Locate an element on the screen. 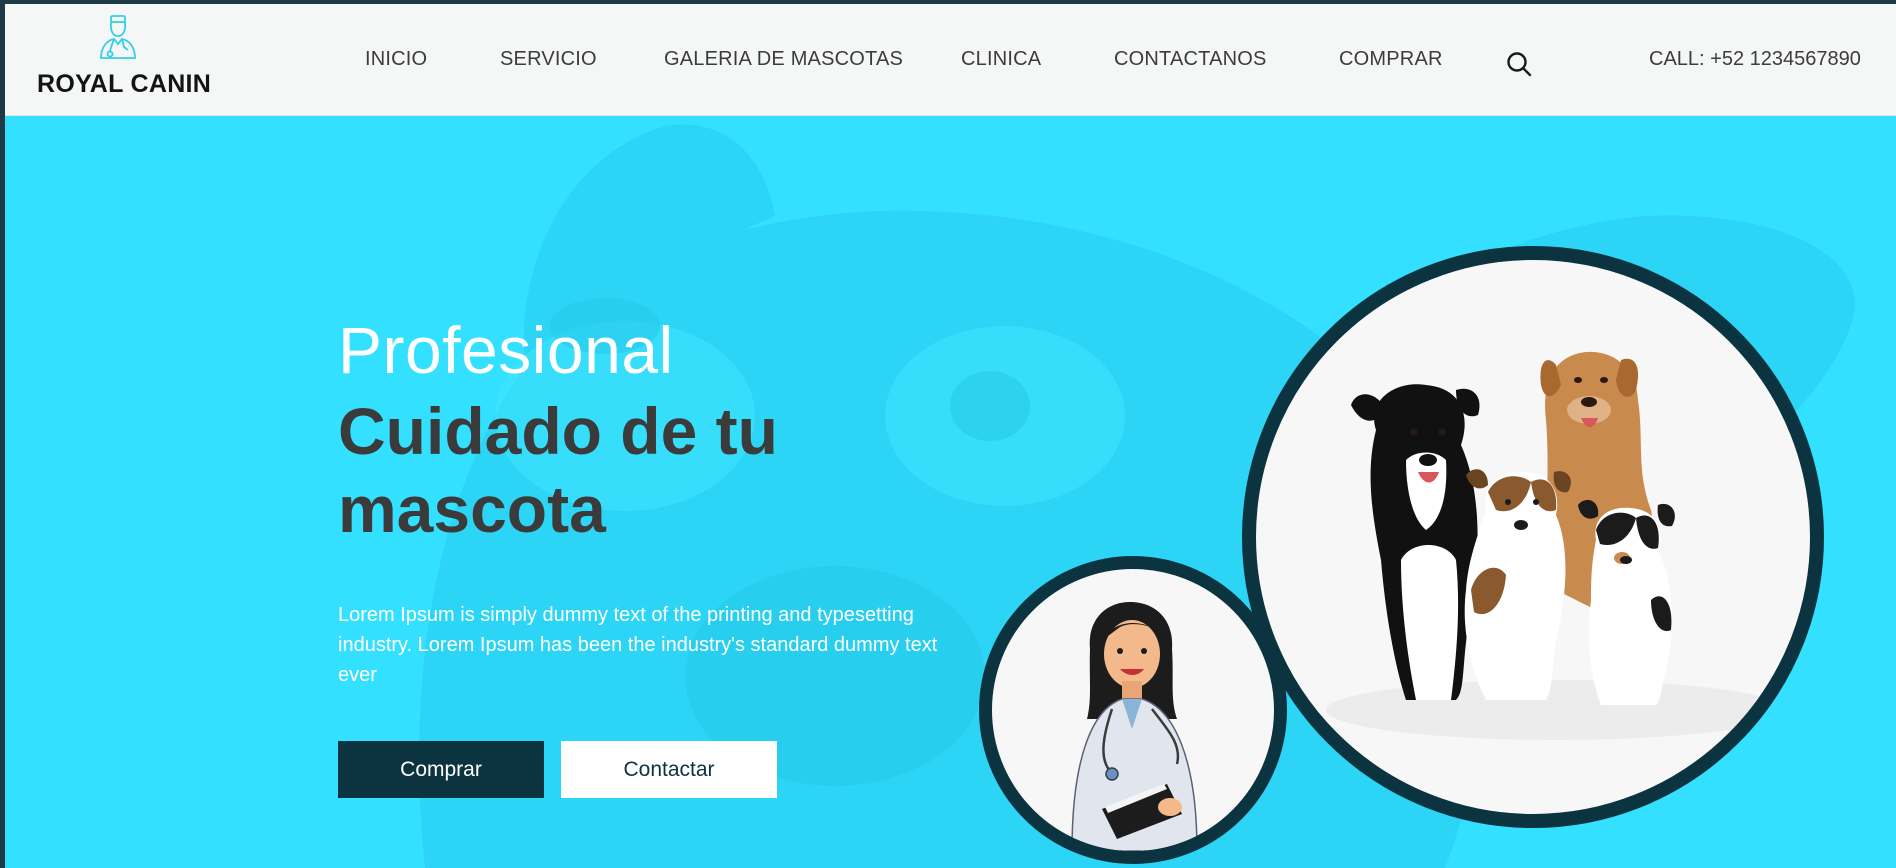  nav-item-comprar: COMPRAR is located at coordinates (1391, 59).